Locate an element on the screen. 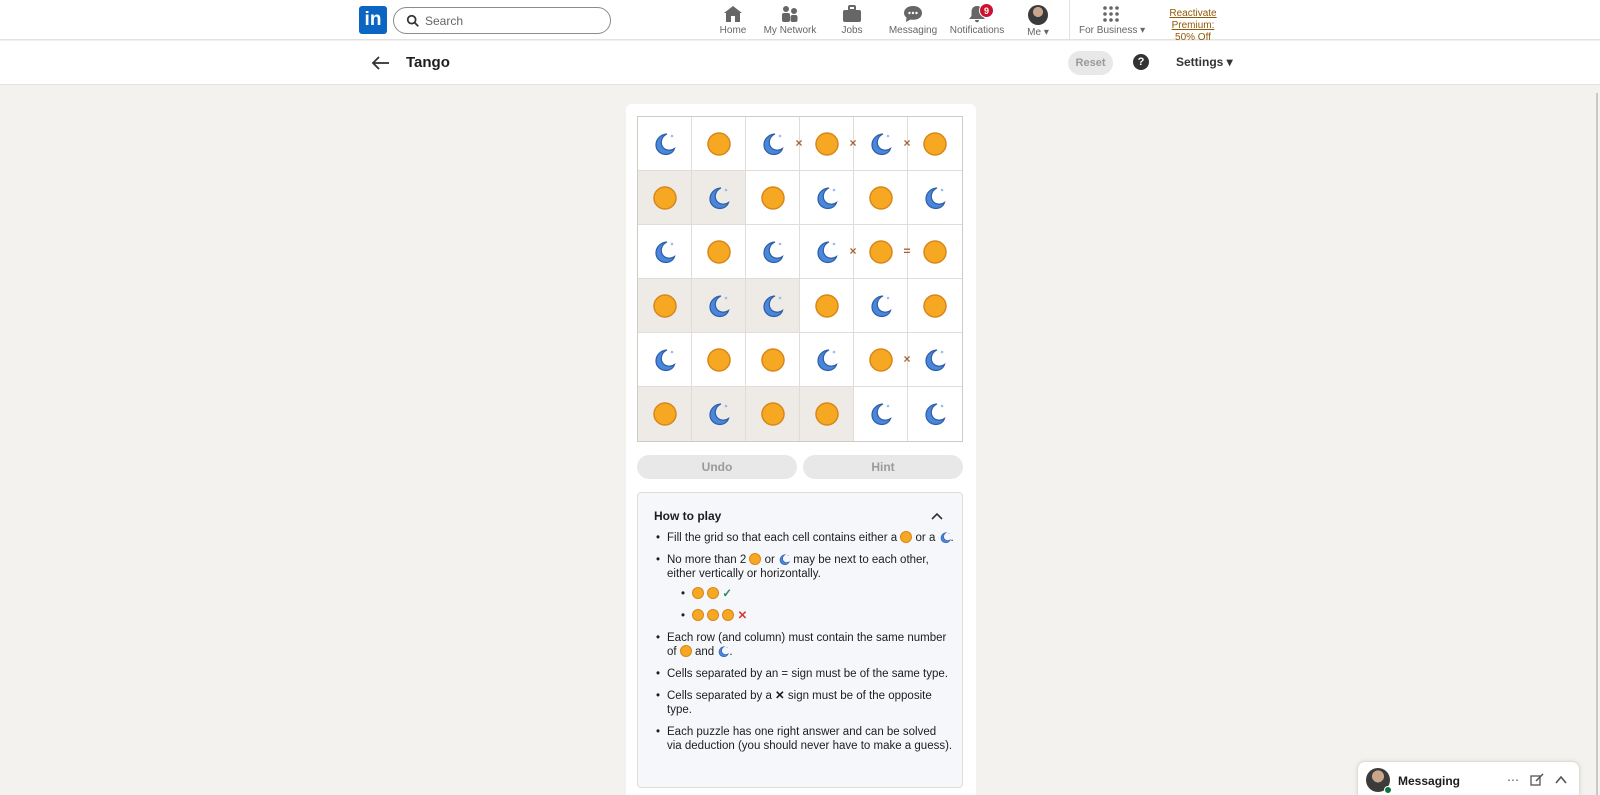 The height and width of the screenshot is (795, 1600). example-invalid: ✕ is located at coordinates (816, 616).